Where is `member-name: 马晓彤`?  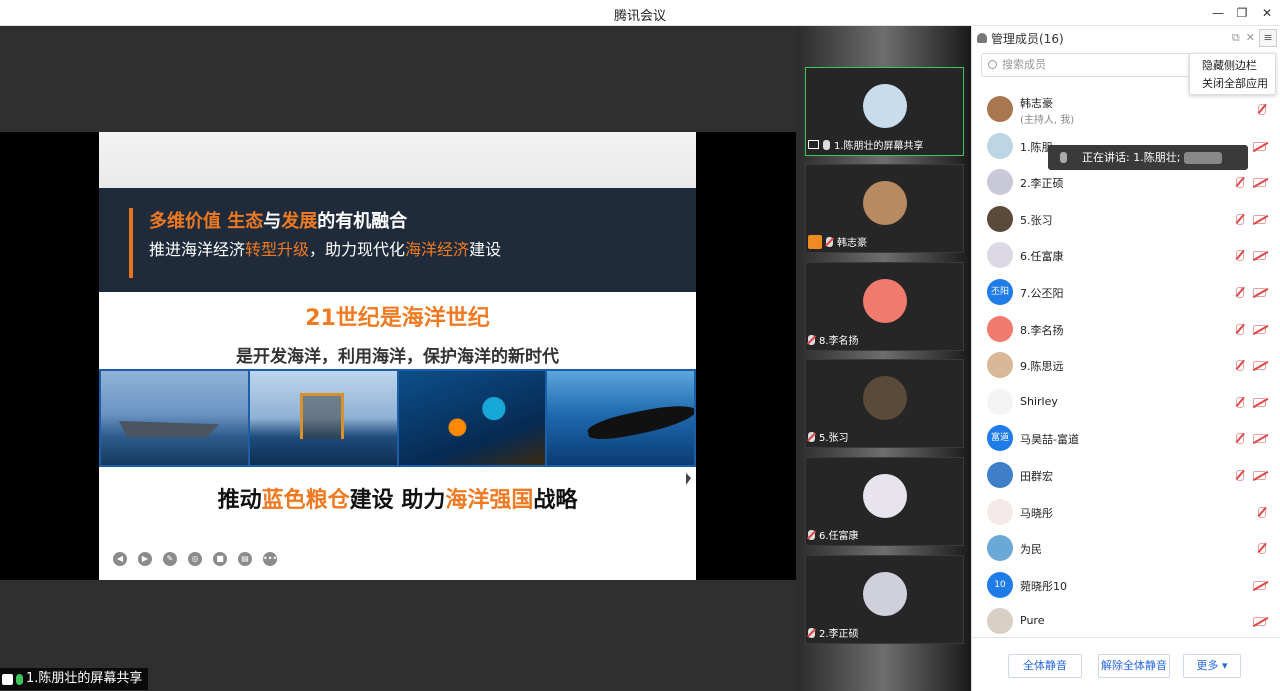
member-name: 马晓彤 is located at coordinates (1036, 513).